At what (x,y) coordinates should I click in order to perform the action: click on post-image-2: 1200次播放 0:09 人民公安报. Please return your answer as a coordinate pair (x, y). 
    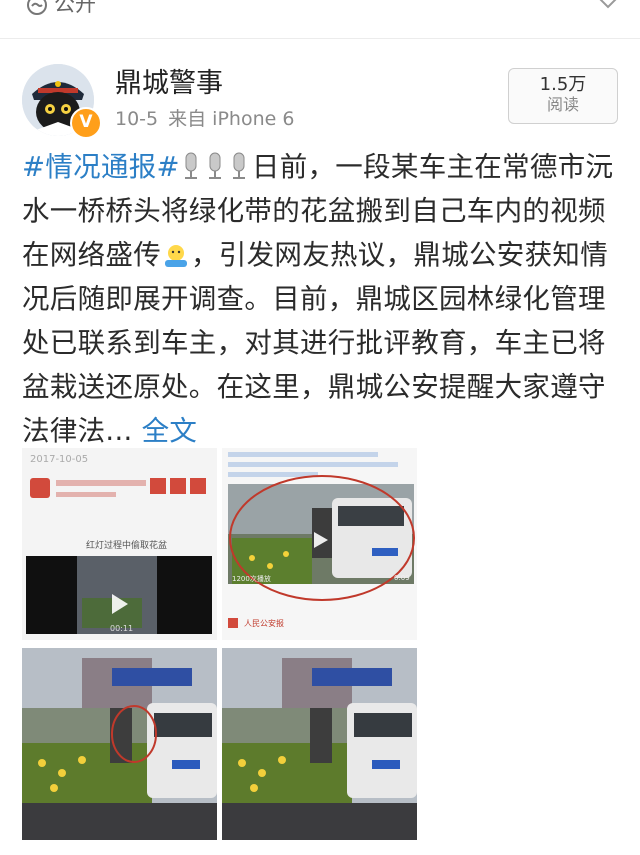
    Looking at the image, I should click on (319, 544).